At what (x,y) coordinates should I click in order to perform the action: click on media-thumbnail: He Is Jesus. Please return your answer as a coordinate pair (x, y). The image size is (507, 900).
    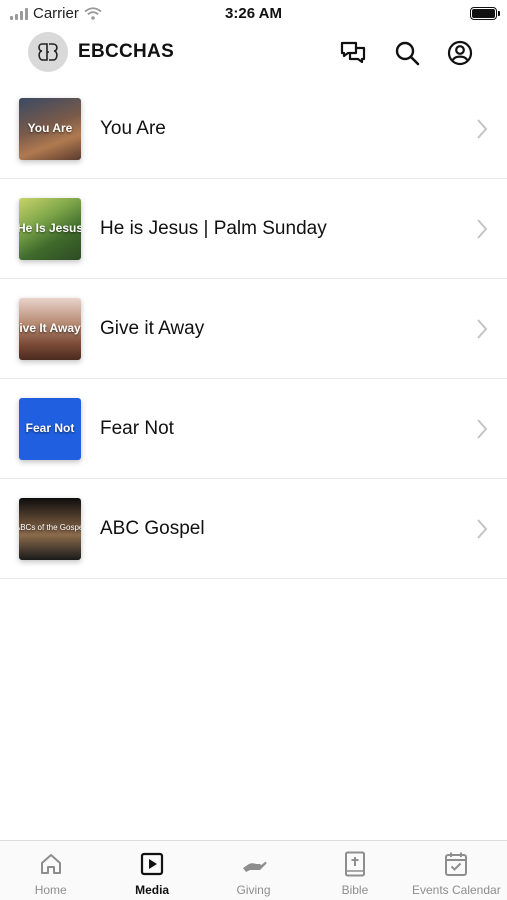
    Looking at the image, I should click on (50, 228).